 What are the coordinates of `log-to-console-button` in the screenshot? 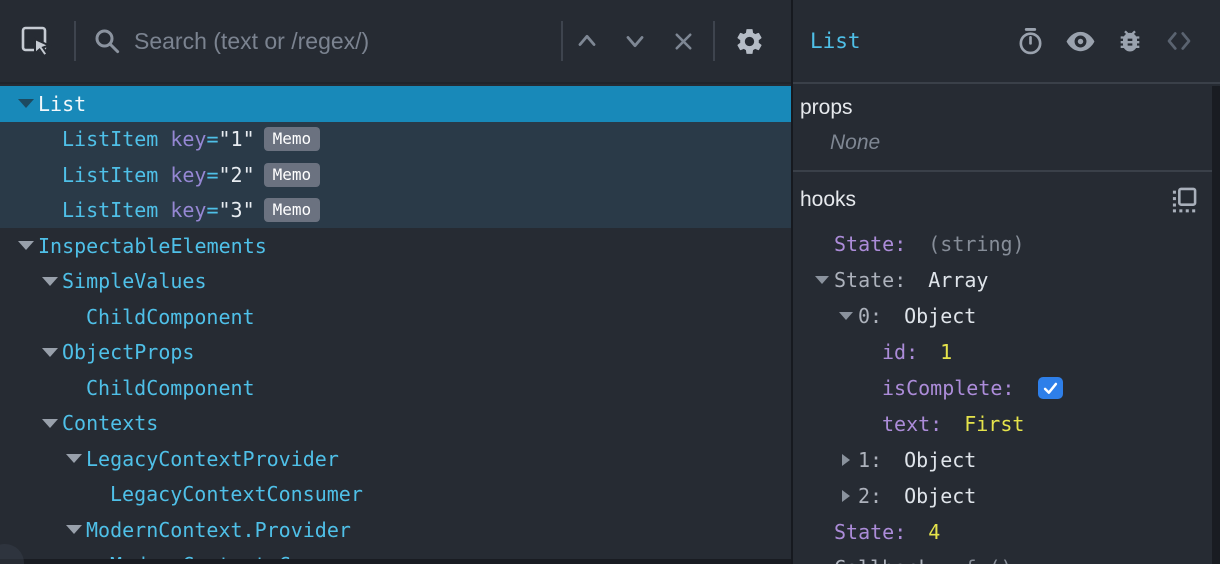 It's located at (1130, 41).